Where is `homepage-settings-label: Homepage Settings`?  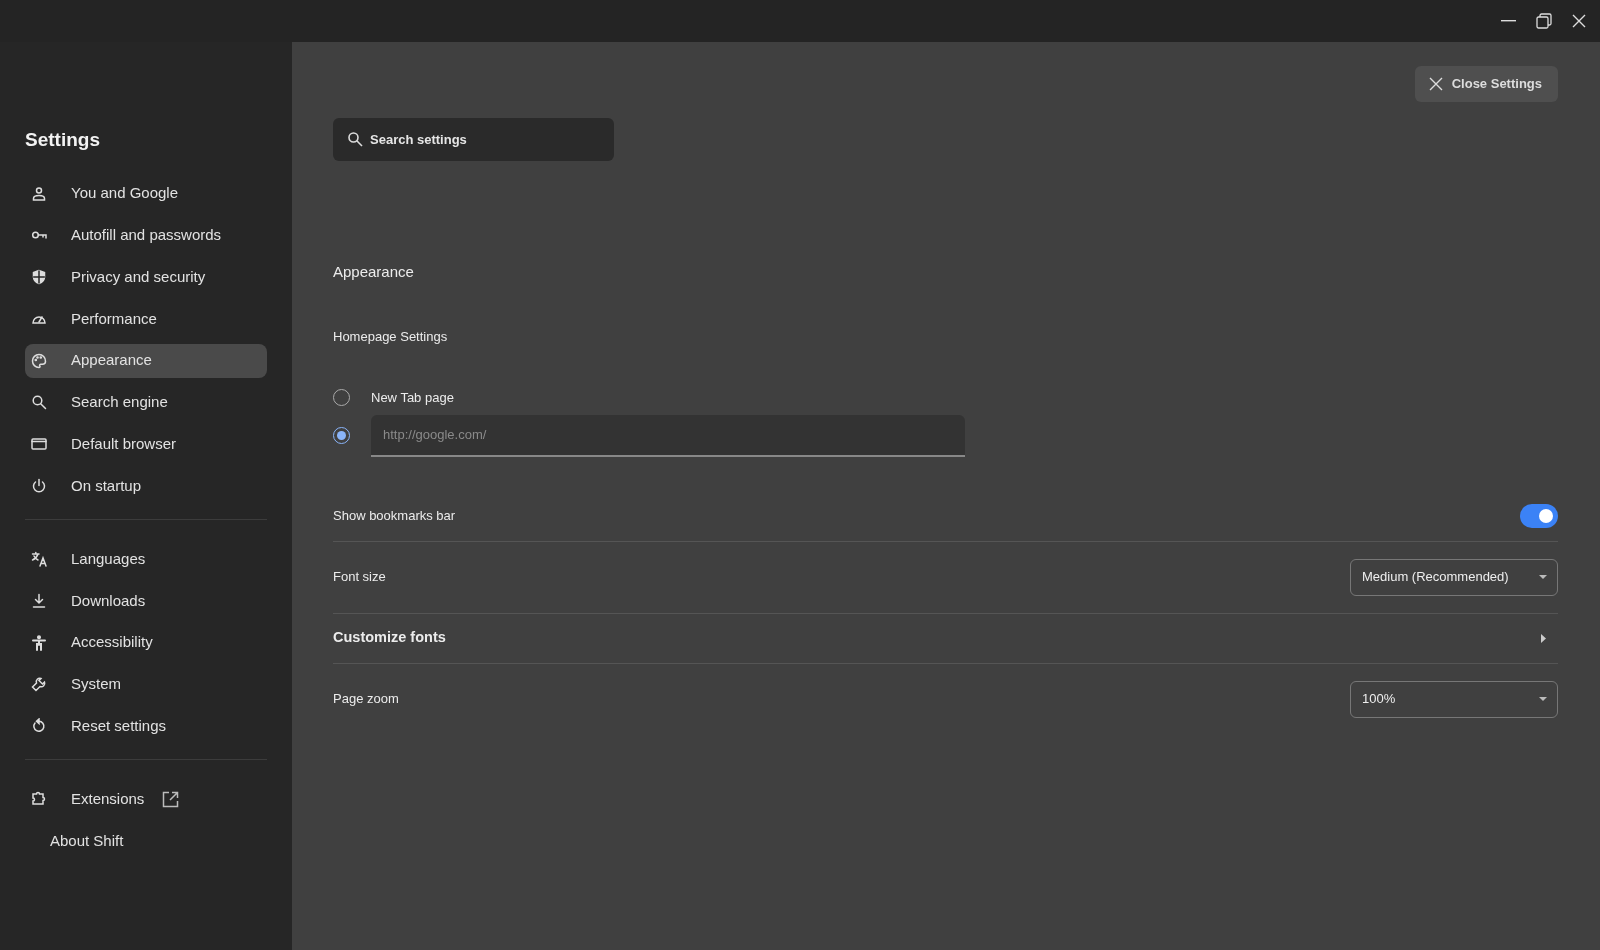
homepage-settings-label: Homepage Settings is located at coordinates (391, 337).